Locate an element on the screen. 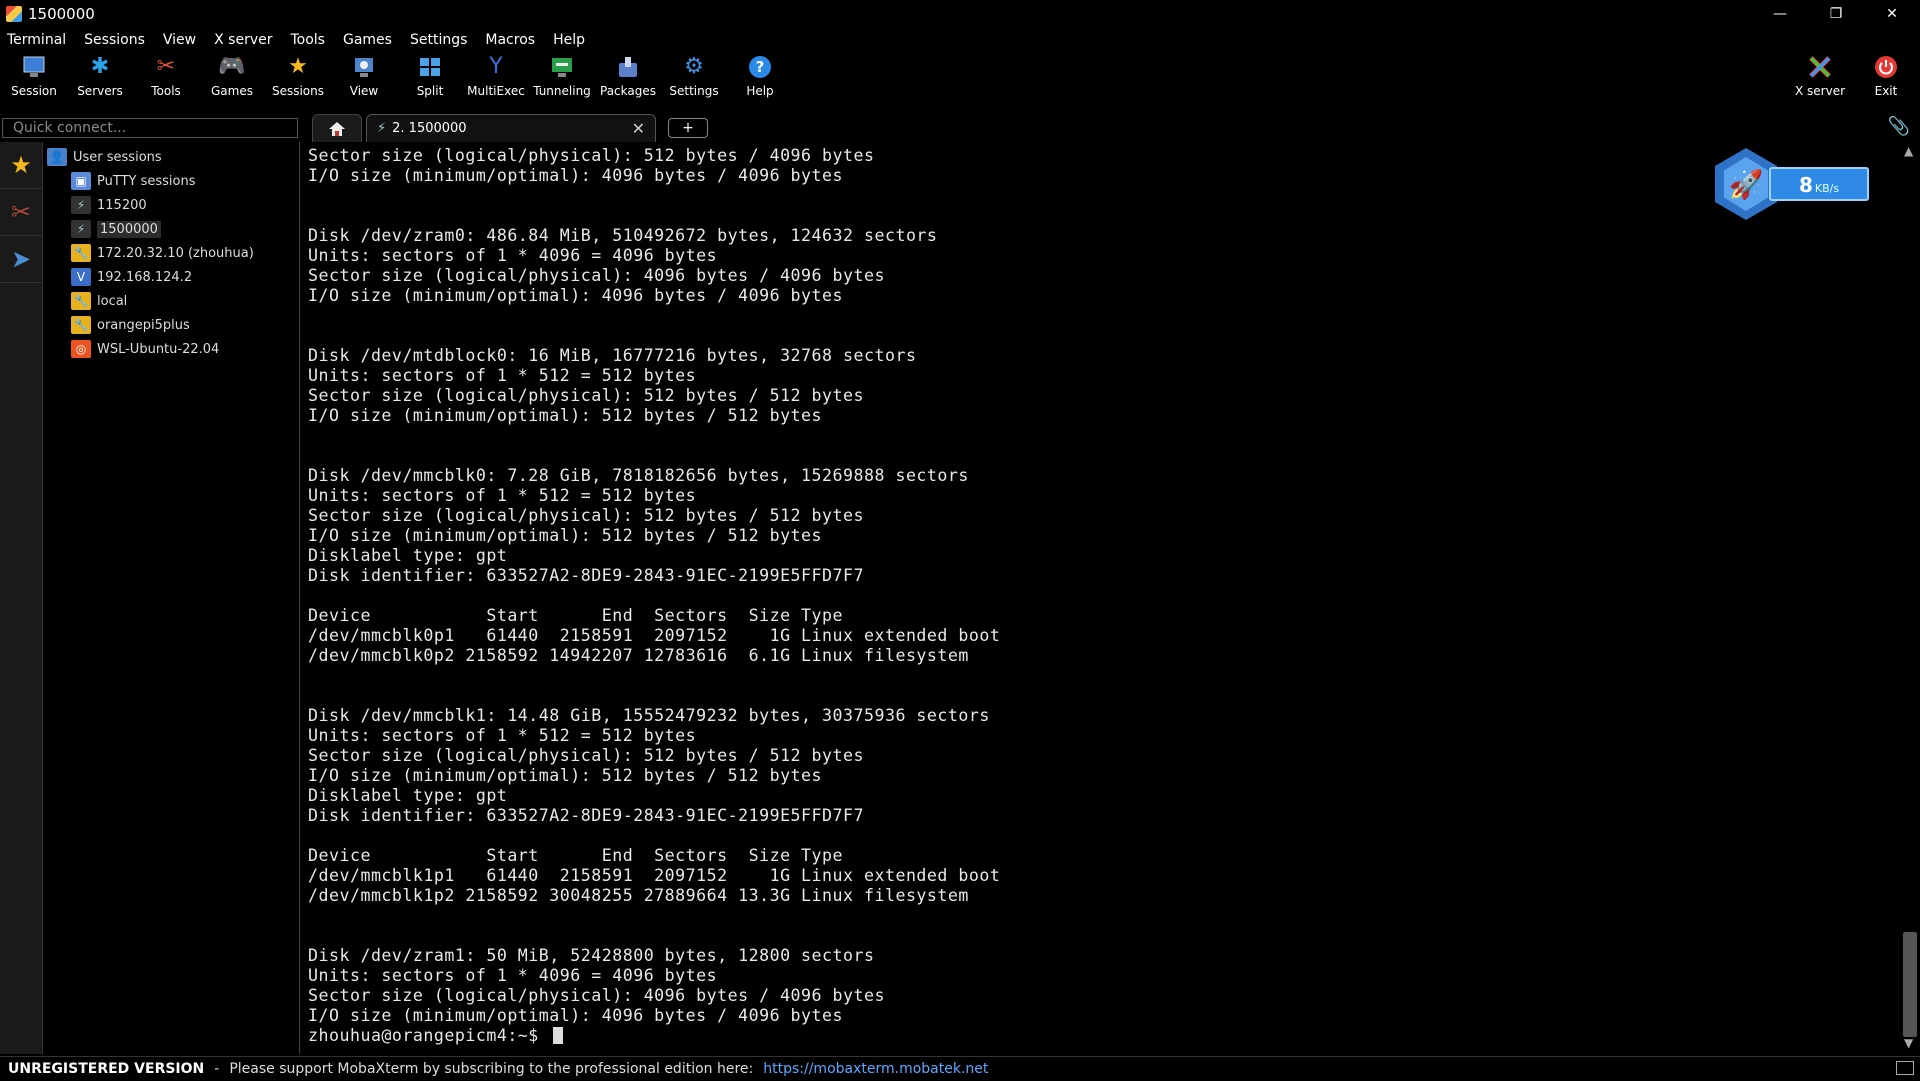 This screenshot has width=1920, height=1081. scroll-down-arrow-icon: ▼ is located at coordinates (1908, 1043).